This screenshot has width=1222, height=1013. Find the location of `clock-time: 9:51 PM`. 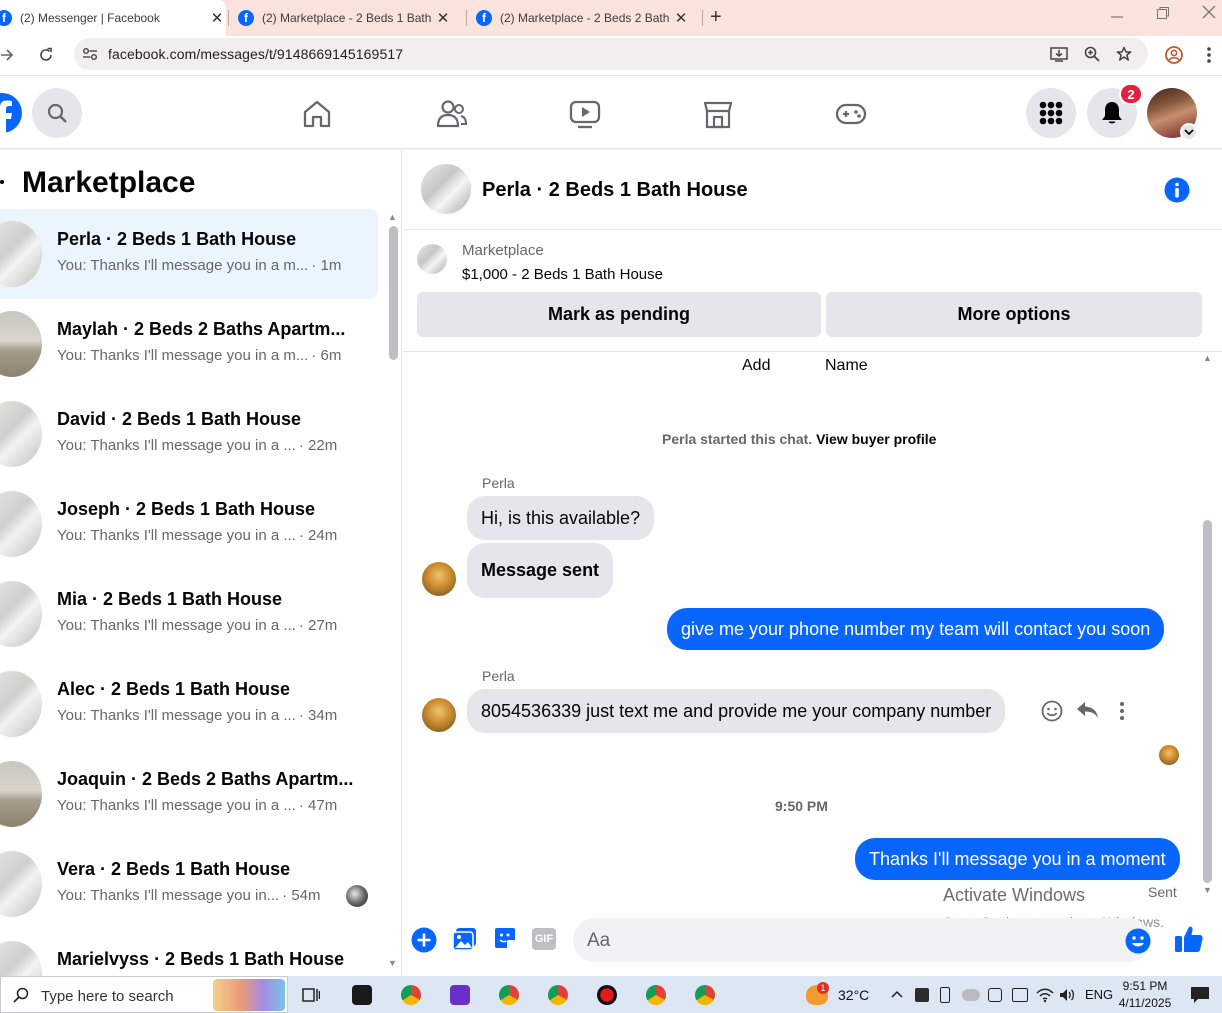

clock-time: 9:51 PM is located at coordinates (1145, 986).